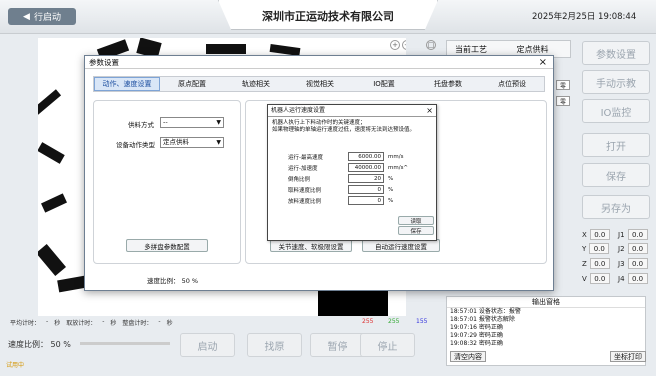  I want to click on save-as-button: 另存为, so click(616, 207).